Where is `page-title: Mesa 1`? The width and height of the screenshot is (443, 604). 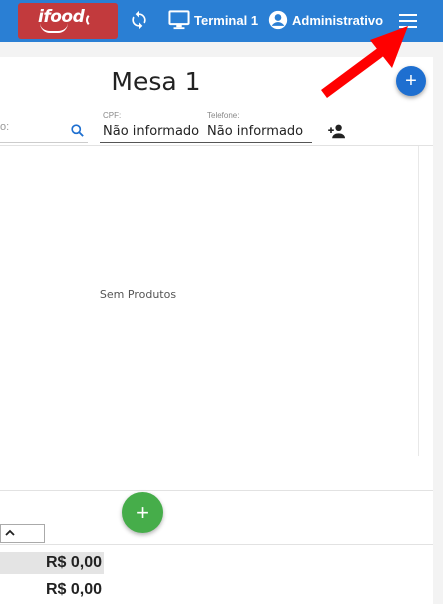 page-title: Mesa 1 is located at coordinates (156, 81).